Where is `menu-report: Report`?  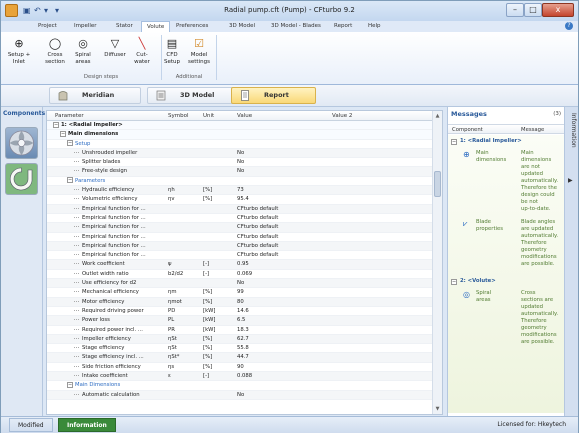 menu-report: Report is located at coordinates (343, 26).